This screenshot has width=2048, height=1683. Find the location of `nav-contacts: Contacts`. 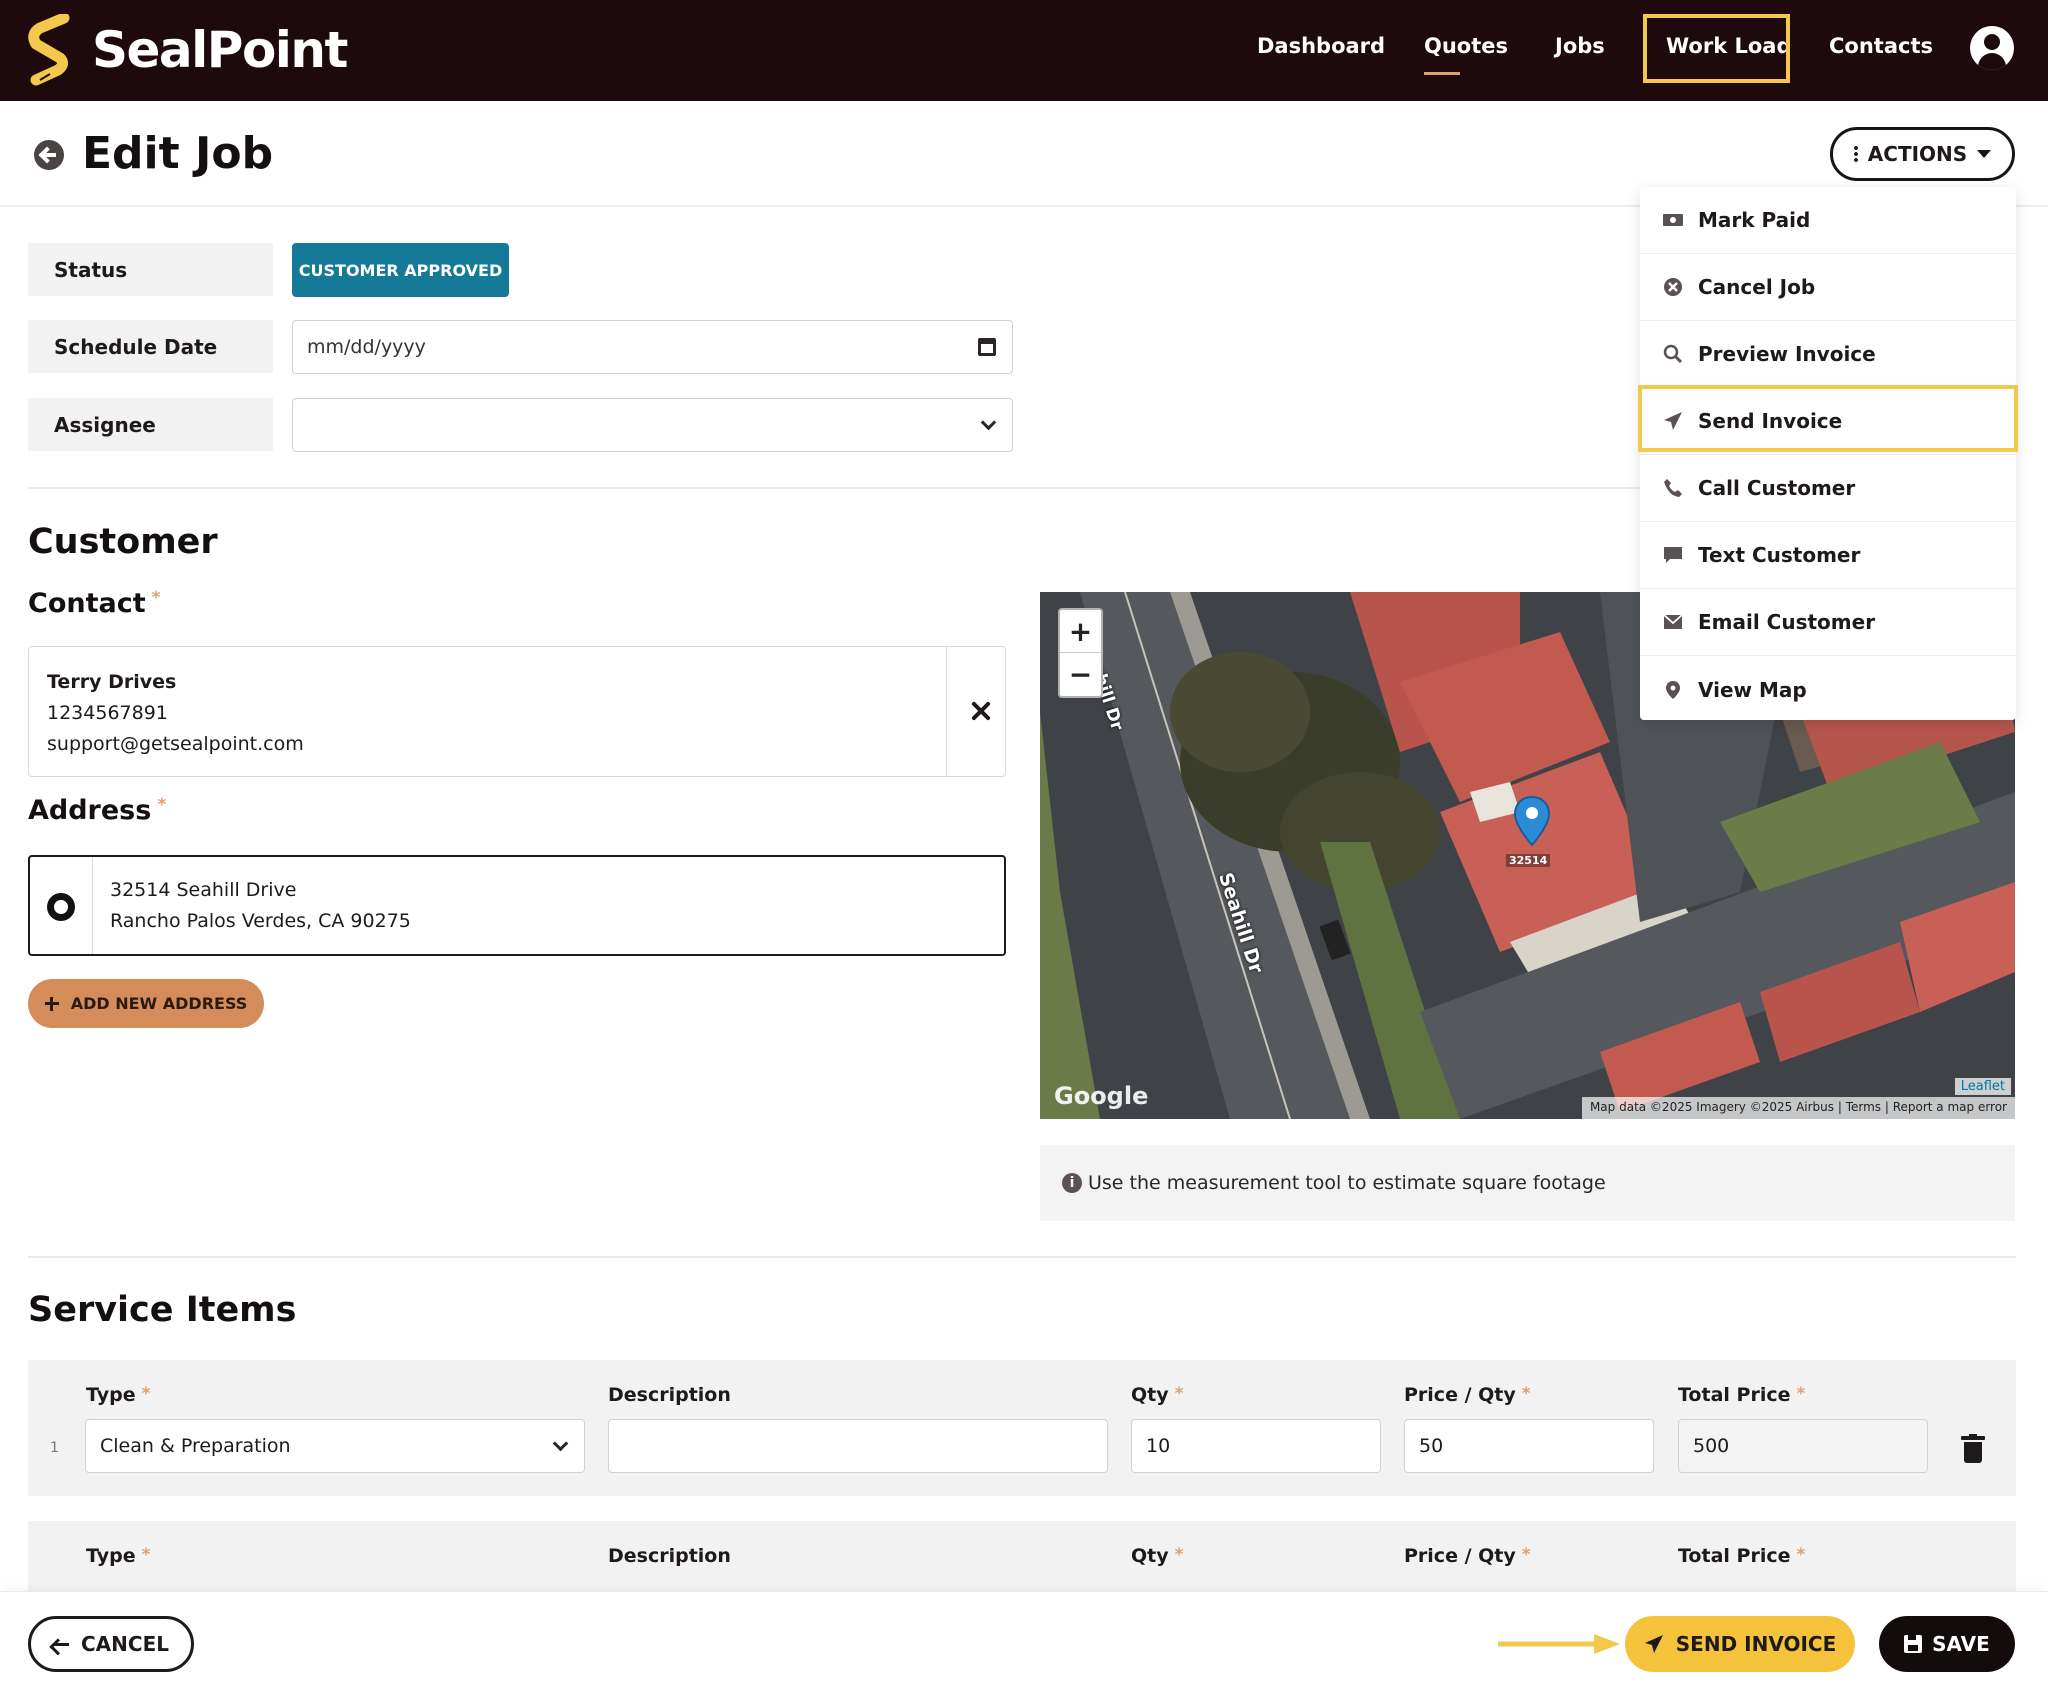

nav-contacts: Contacts is located at coordinates (1881, 46).